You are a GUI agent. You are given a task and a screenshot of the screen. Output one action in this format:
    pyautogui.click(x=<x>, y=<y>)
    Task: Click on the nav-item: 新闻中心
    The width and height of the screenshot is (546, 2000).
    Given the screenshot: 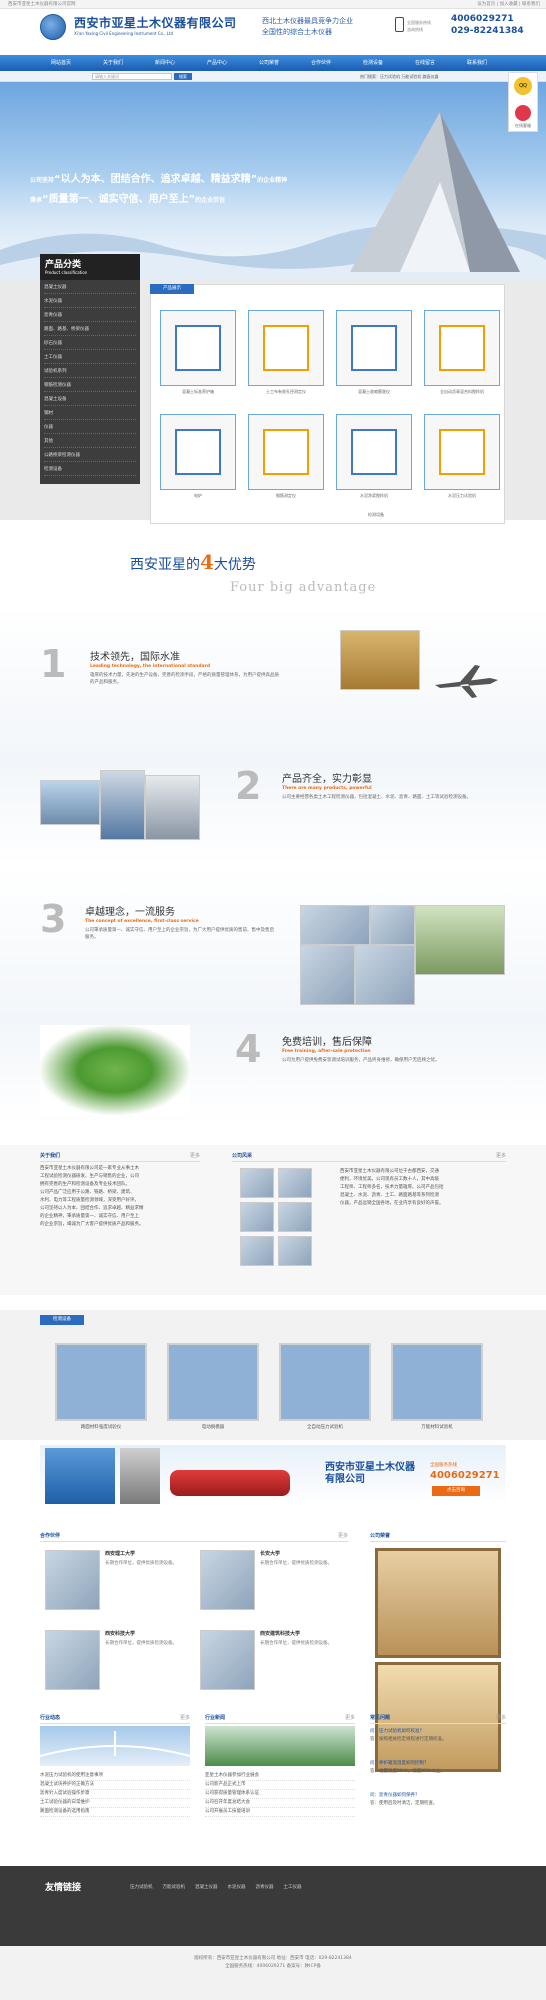 What is the action you would take?
    pyautogui.click(x=165, y=63)
    